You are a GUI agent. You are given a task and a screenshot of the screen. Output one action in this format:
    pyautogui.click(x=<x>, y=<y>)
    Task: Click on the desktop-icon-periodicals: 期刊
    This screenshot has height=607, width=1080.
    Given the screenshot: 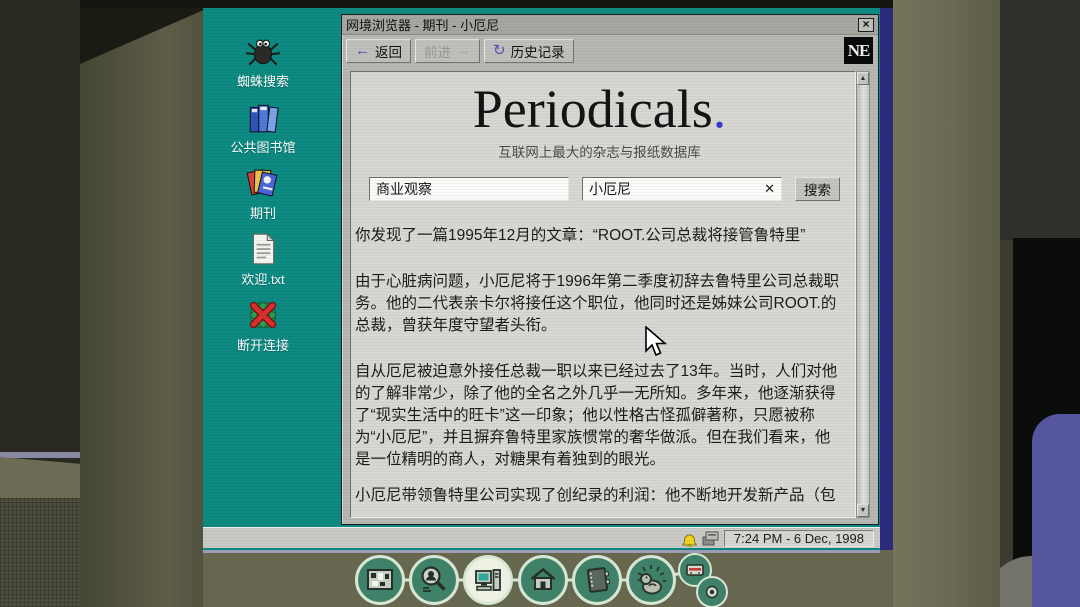 What is the action you would take?
    pyautogui.click(x=263, y=194)
    